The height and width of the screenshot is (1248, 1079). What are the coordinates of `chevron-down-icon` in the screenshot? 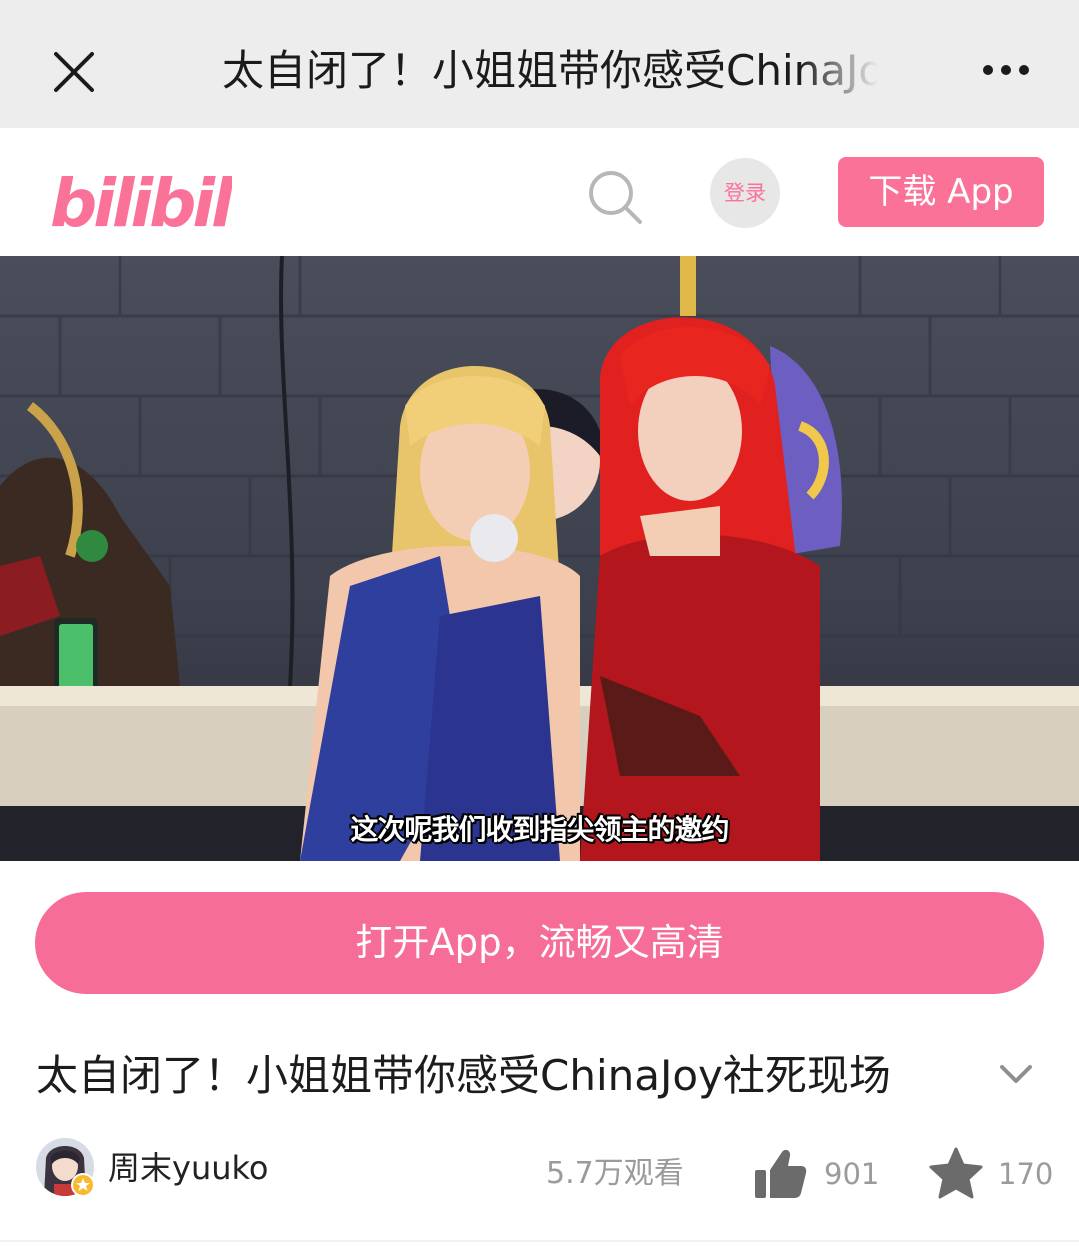 It's located at (1016, 1074).